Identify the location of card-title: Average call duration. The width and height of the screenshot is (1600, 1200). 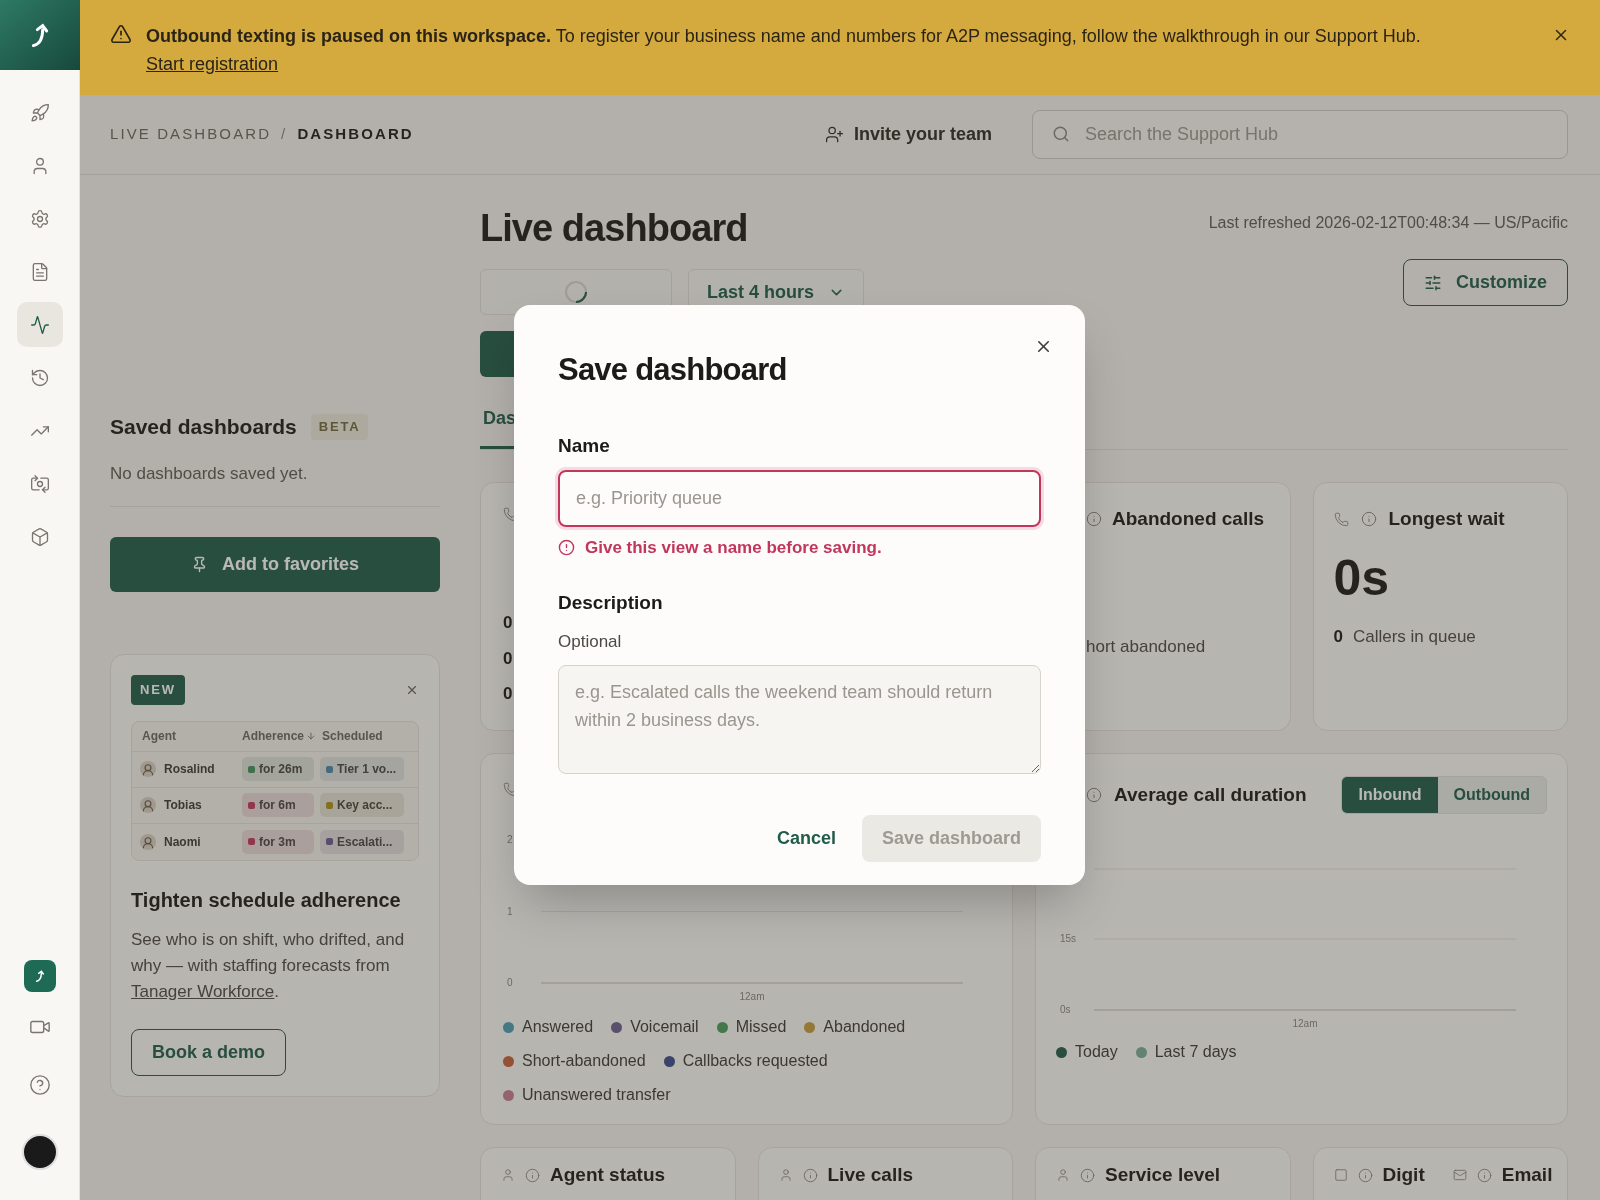
(1211, 794).